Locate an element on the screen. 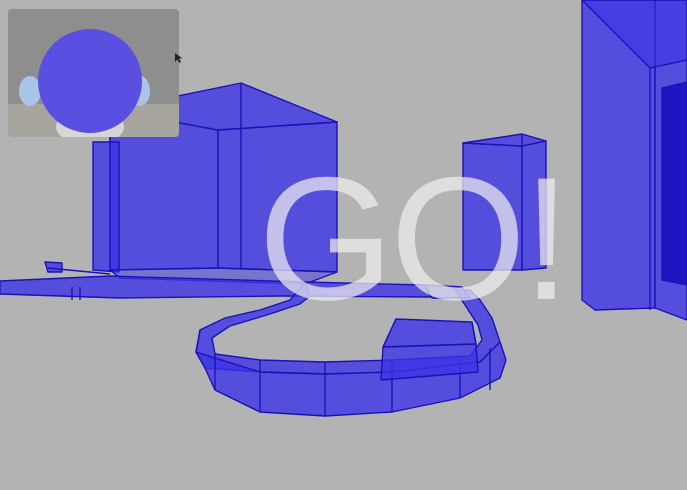 The width and height of the screenshot is (687, 490). webcam-feed is located at coordinates (93, 73).